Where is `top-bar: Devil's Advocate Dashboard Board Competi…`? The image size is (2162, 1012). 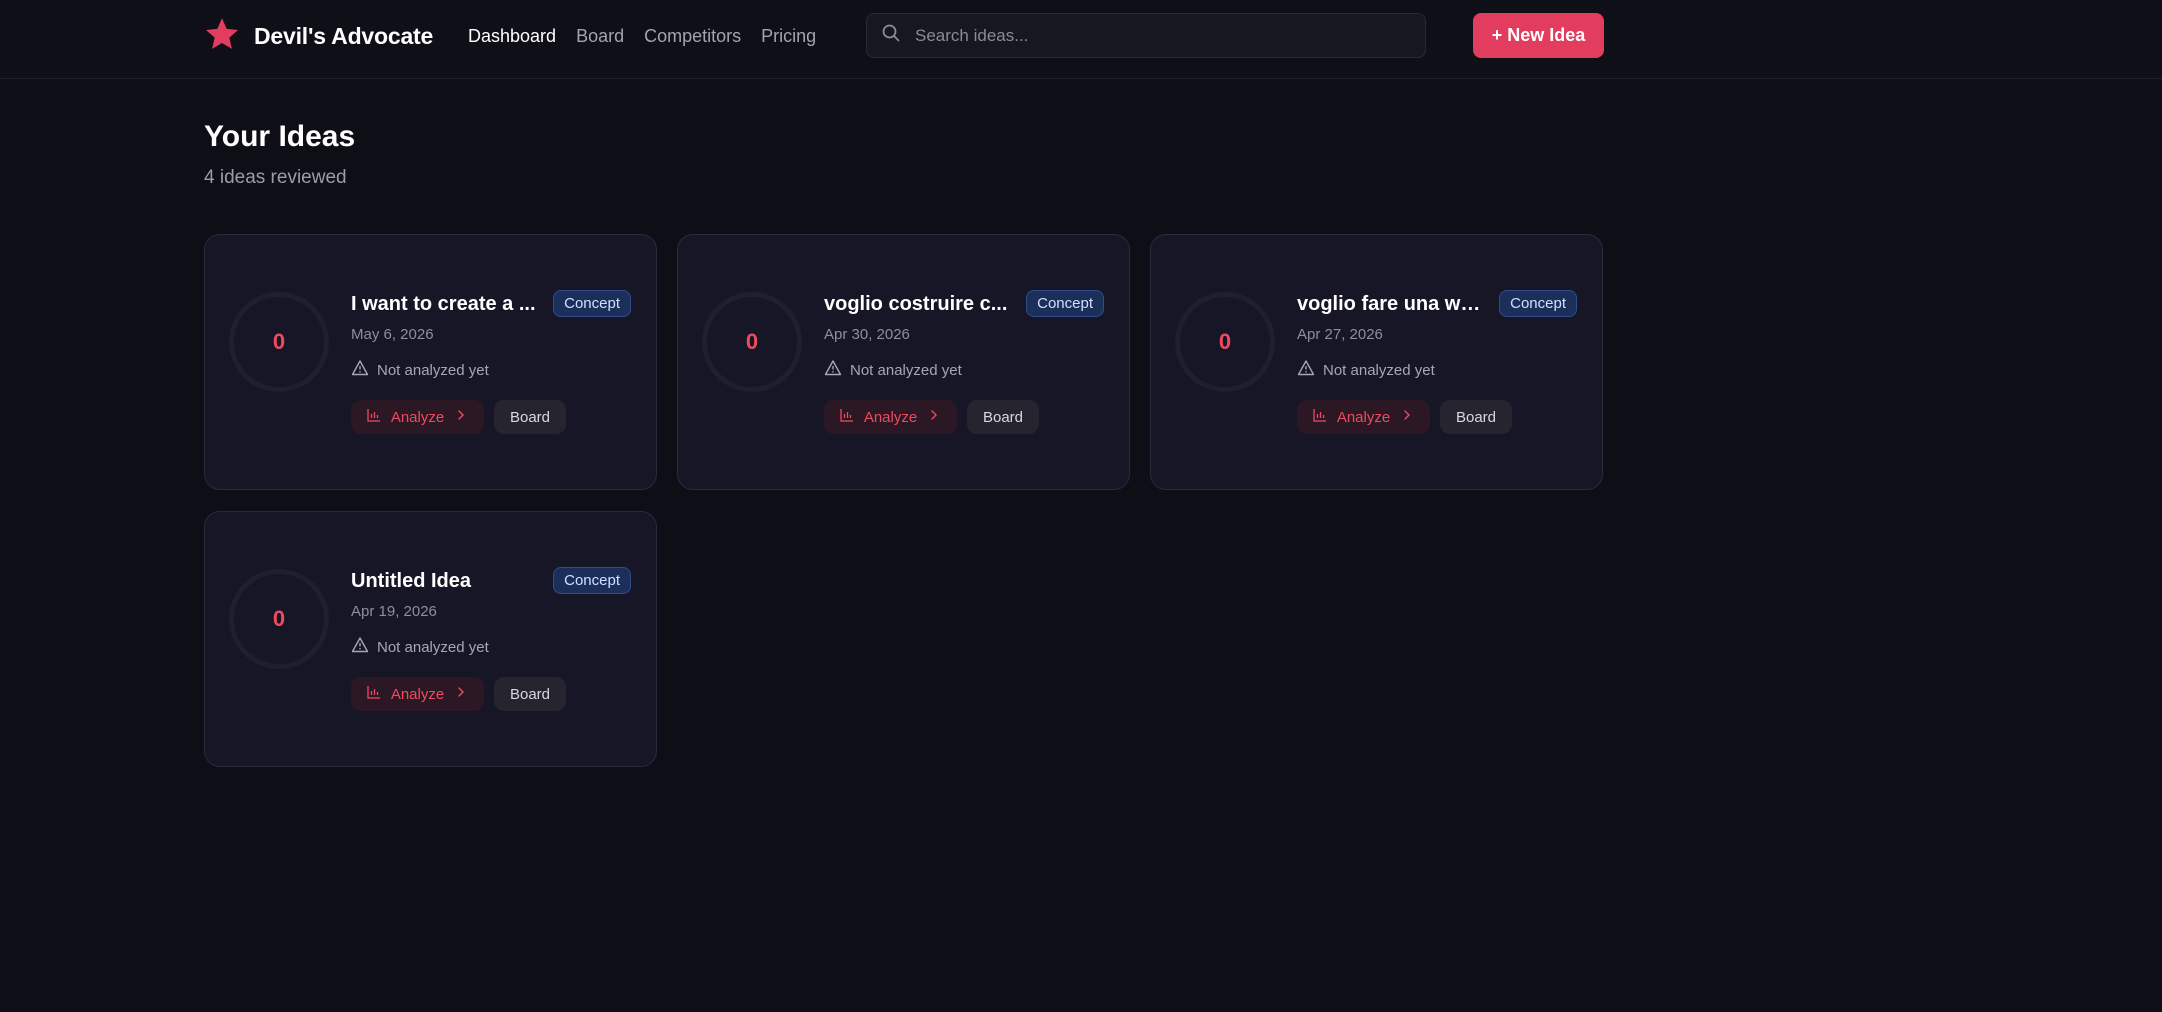 top-bar: Devil's Advocate Dashboard Board Competi… is located at coordinates (1081, 39).